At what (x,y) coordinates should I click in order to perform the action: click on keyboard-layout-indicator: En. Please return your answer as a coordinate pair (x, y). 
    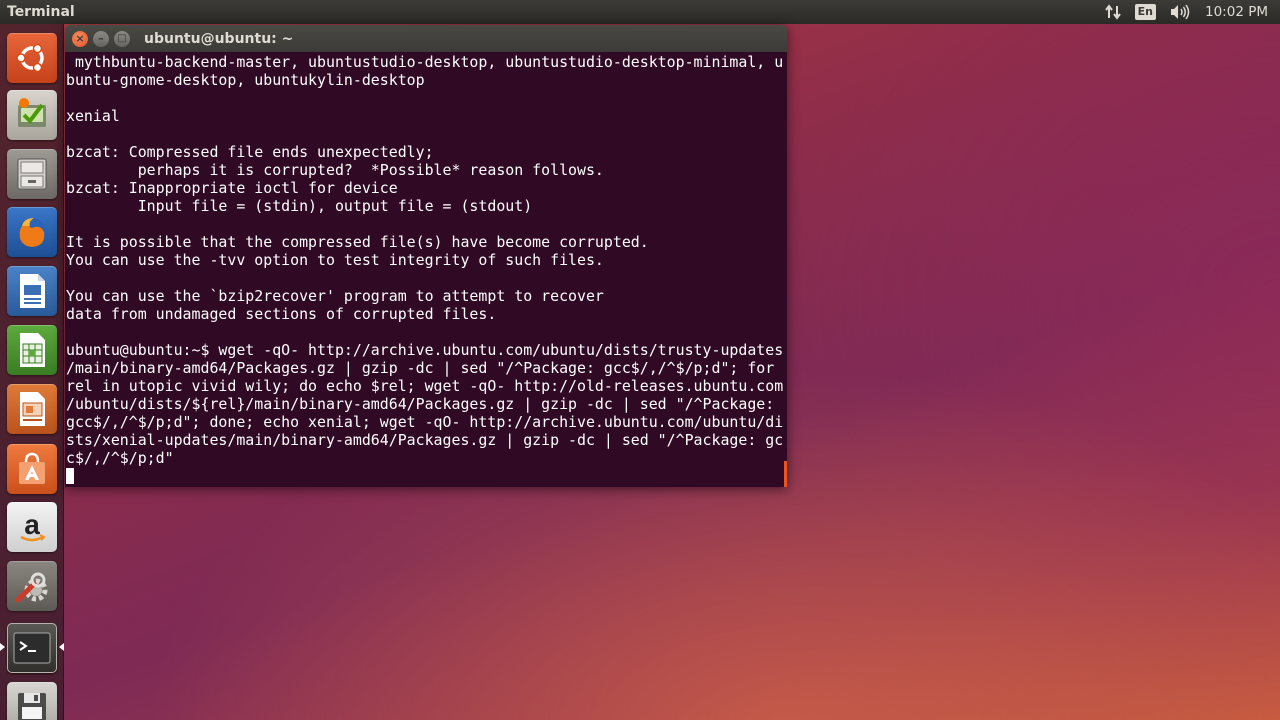
    Looking at the image, I should click on (1145, 12).